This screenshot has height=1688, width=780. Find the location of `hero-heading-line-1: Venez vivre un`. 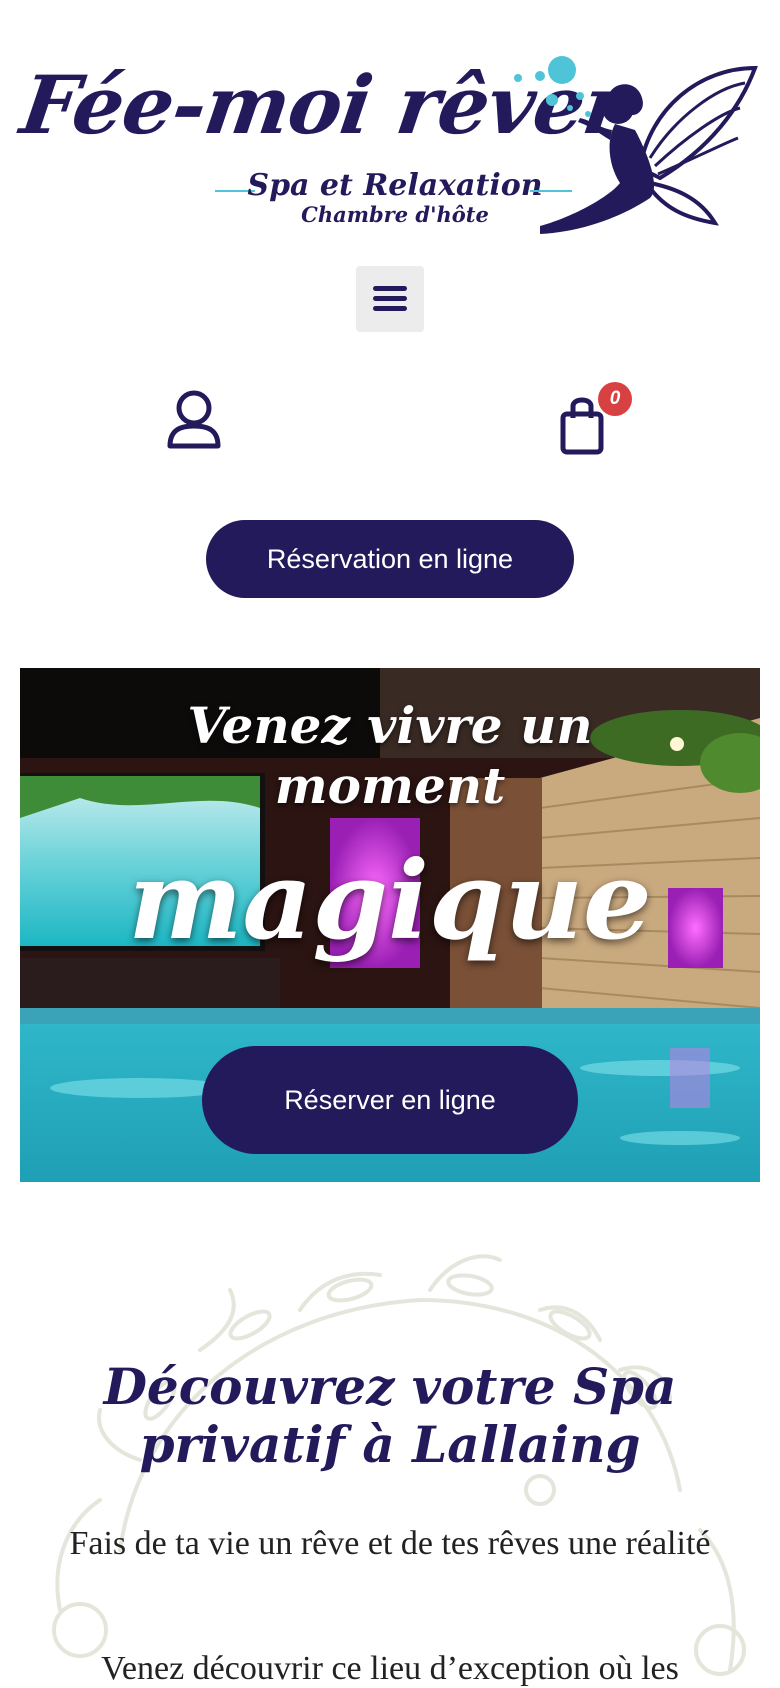

hero-heading-line-1: Venez vivre un is located at coordinates (390, 725).